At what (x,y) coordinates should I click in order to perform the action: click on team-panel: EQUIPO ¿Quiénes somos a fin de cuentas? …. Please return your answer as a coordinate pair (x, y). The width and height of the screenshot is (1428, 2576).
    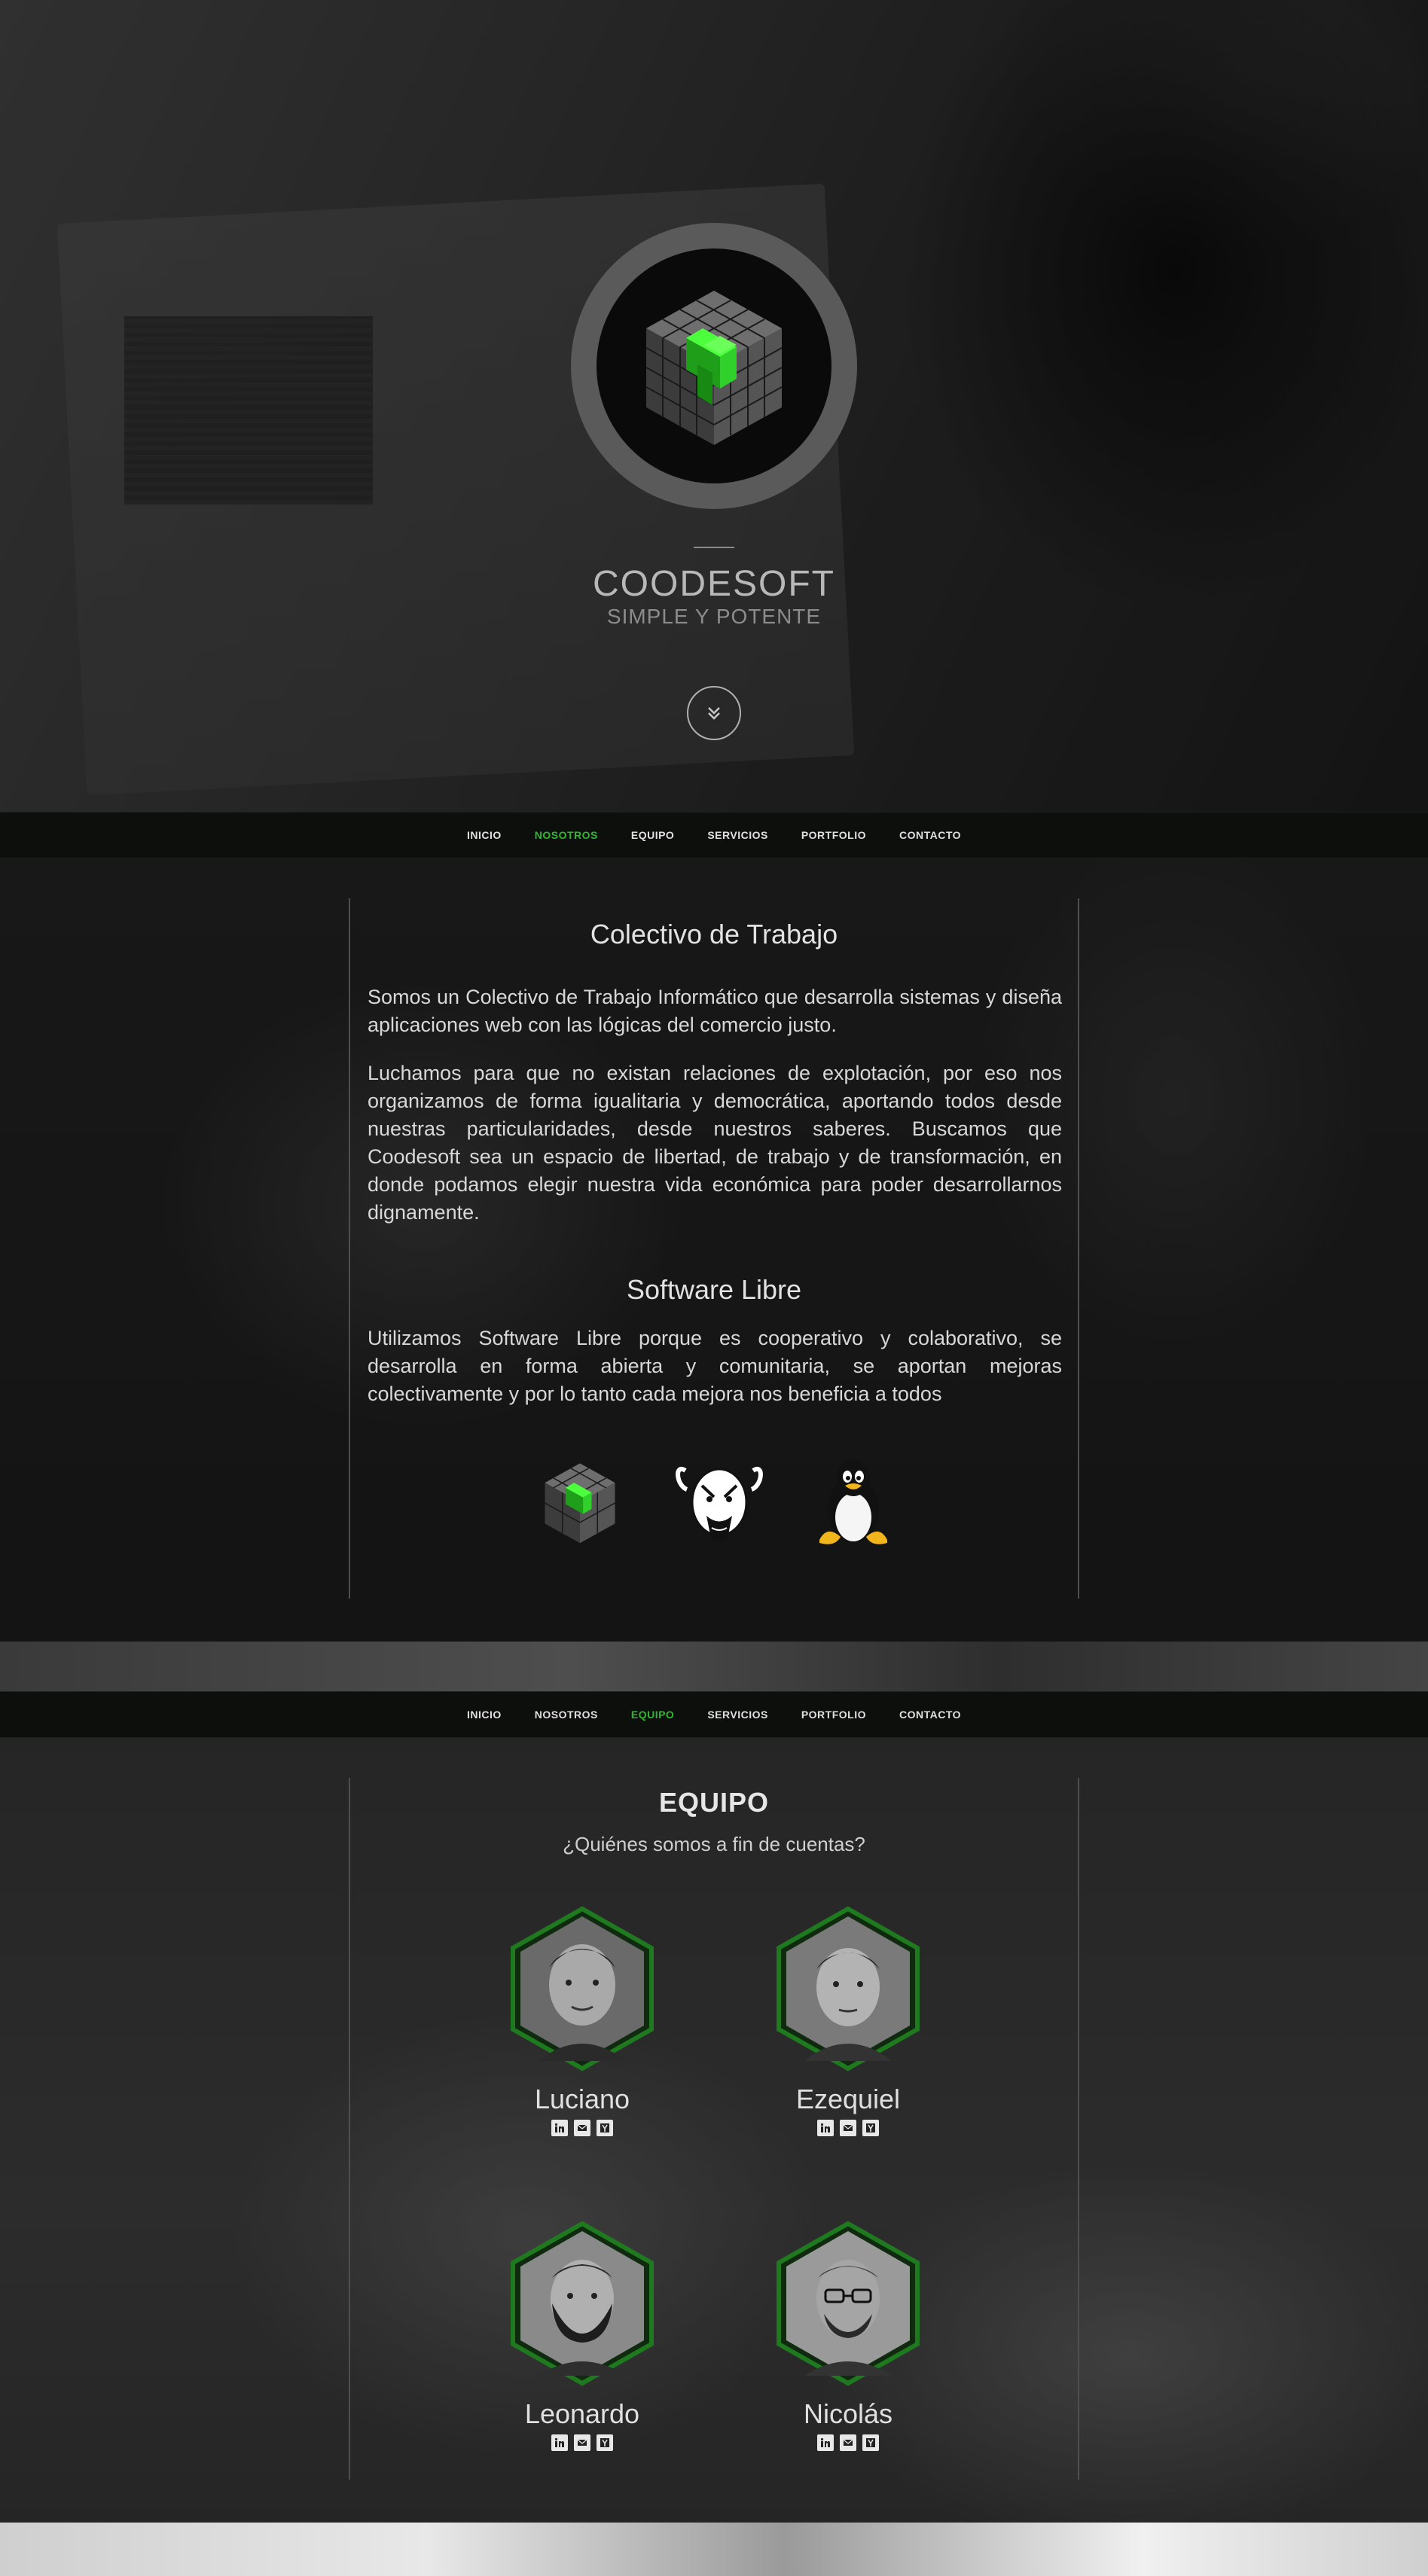
    Looking at the image, I should click on (714, 2129).